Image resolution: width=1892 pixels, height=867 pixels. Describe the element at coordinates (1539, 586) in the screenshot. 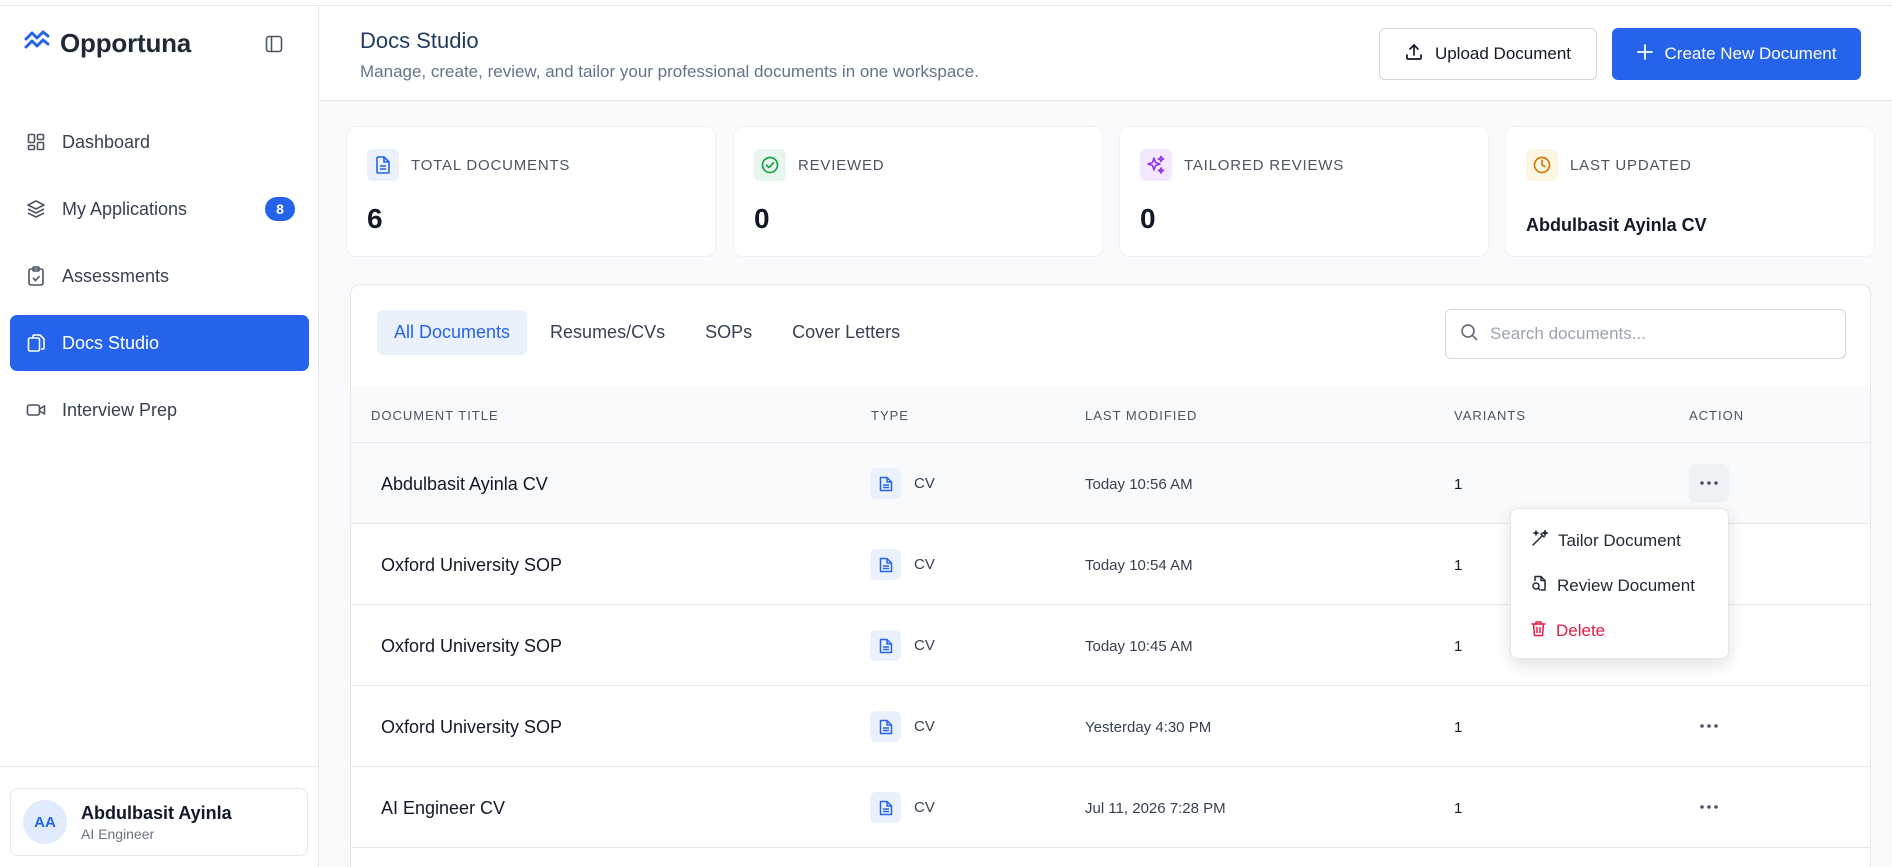

I see `review-doc-icon` at that location.